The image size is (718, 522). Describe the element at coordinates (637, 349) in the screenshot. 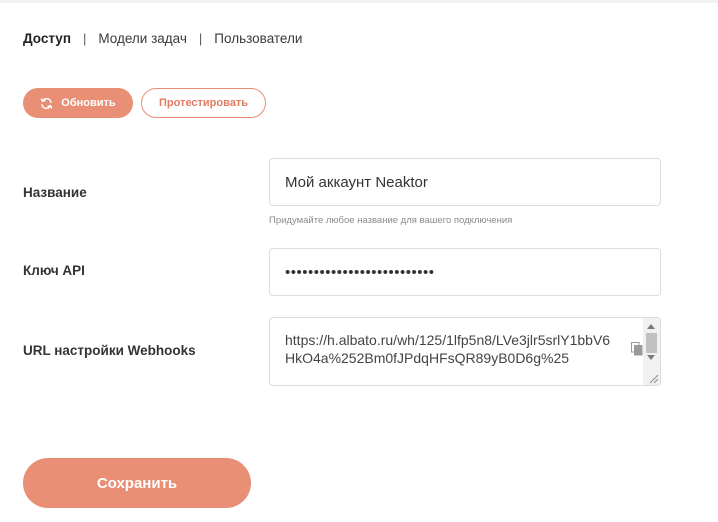

I see `copy-icon` at that location.